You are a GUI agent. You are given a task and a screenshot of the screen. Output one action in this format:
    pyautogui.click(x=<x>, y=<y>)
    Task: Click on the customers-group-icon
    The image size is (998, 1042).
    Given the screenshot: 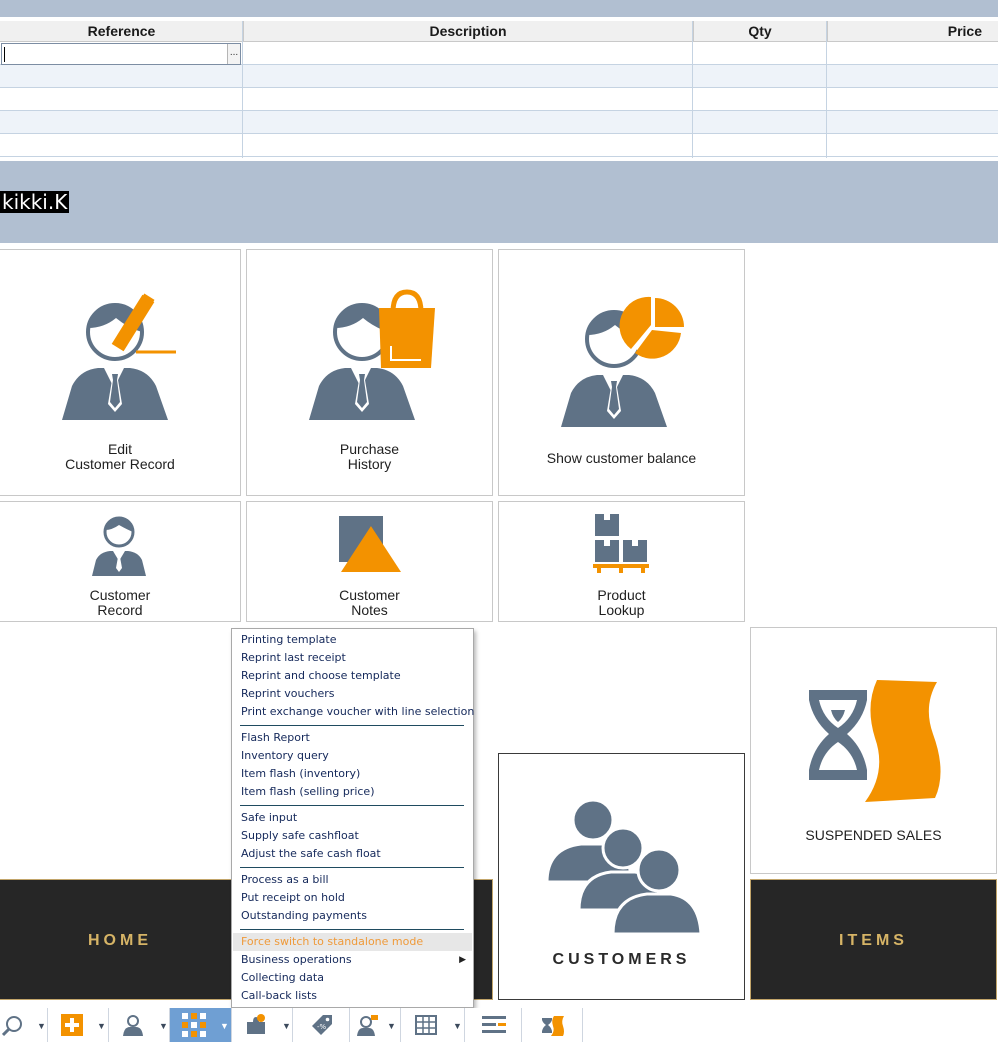 What is the action you would take?
    pyautogui.click(x=625, y=867)
    